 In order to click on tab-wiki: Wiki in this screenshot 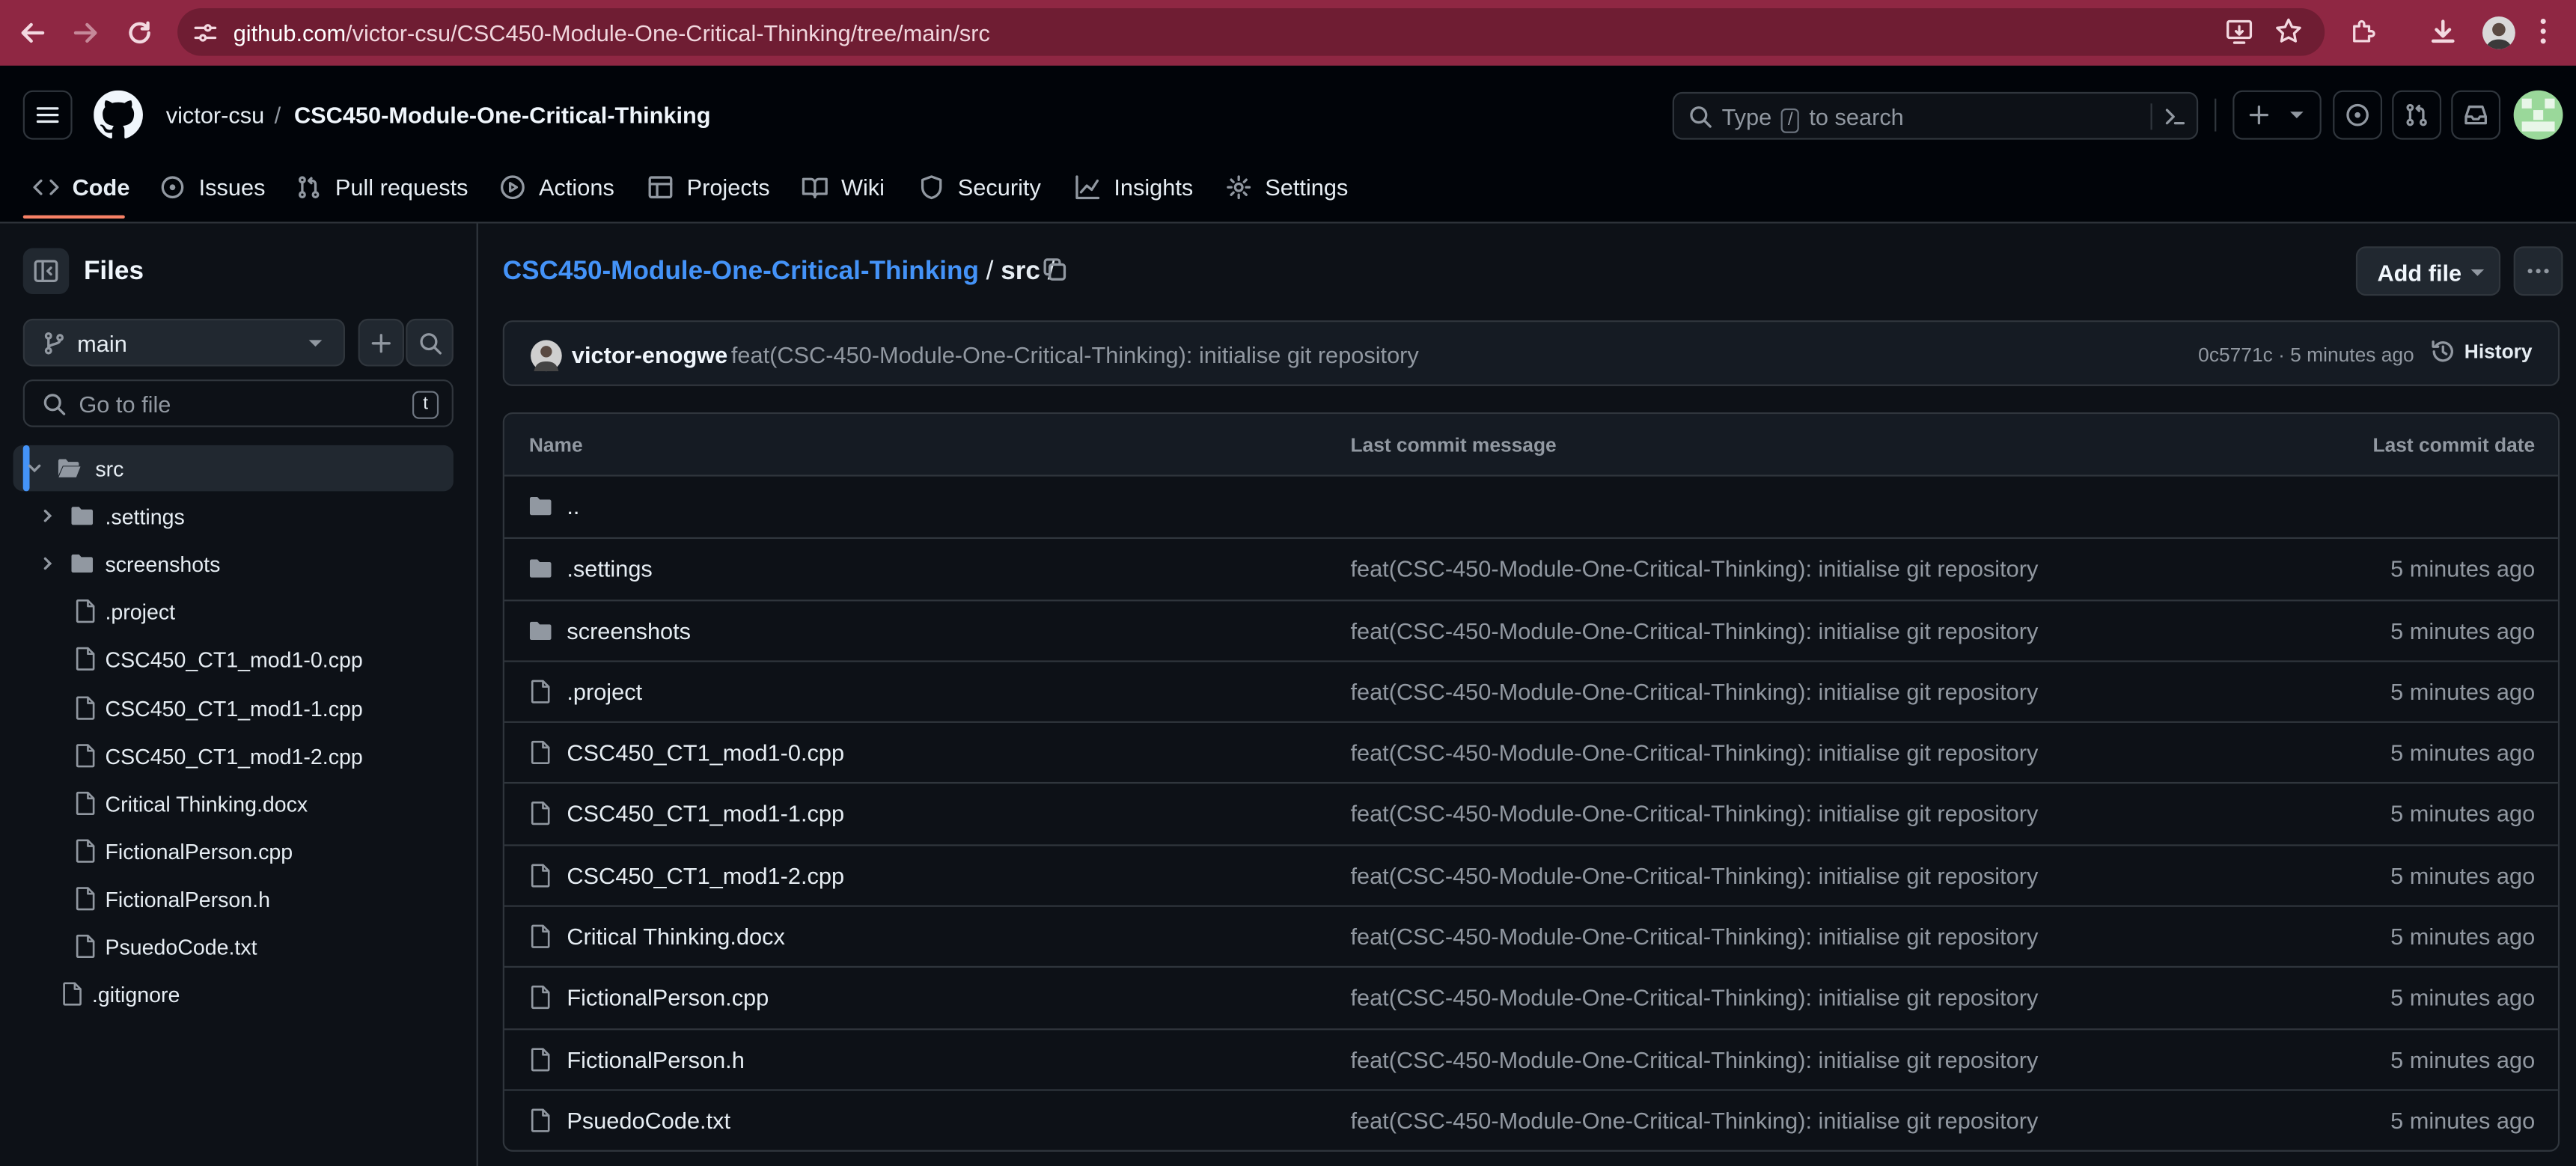, I will do `click(844, 187)`.